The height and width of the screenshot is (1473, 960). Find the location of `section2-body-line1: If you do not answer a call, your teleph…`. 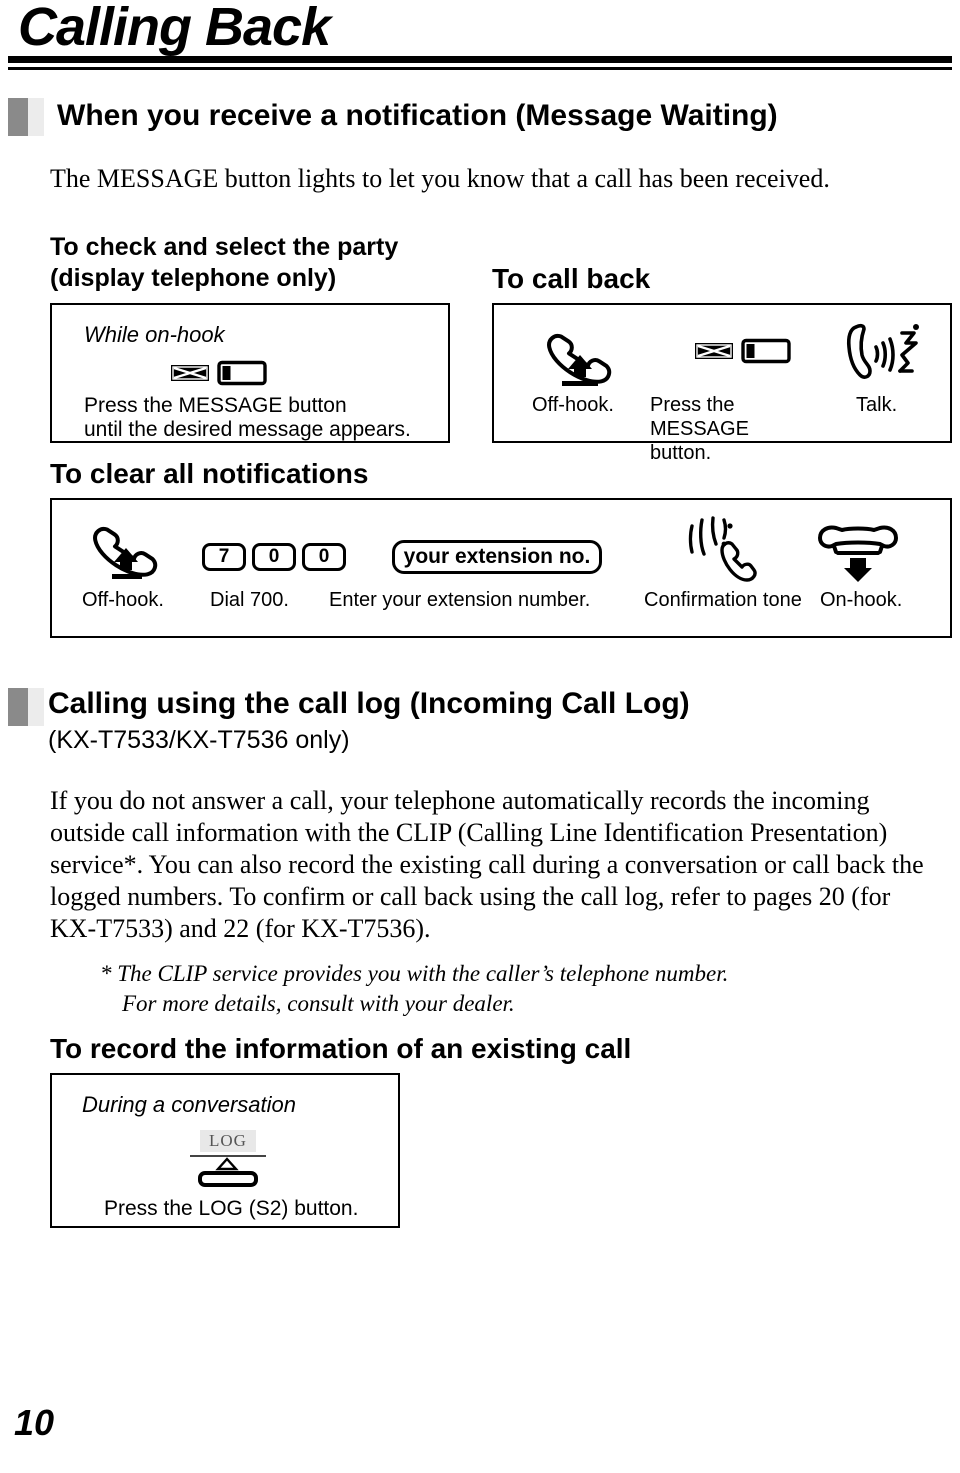

section2-body-line1: If you do not answer a call, your teleph… is located at coordinates (460, 800).